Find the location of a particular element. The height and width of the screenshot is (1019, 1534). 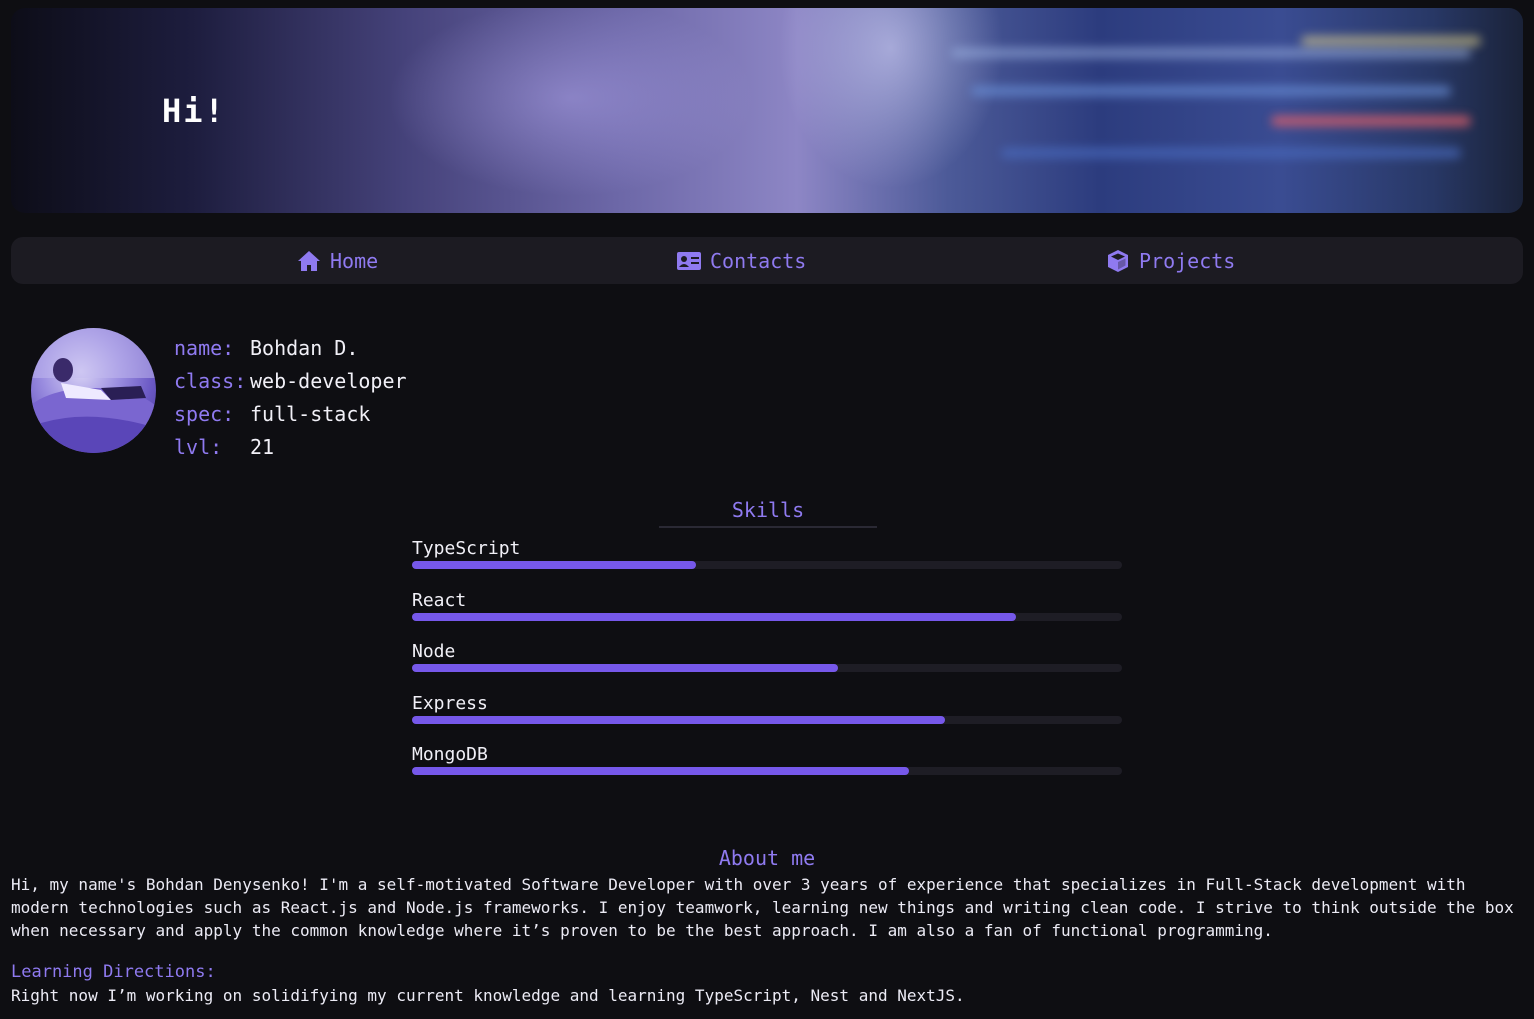

skill-item: React is located at coordinates (767, 615).